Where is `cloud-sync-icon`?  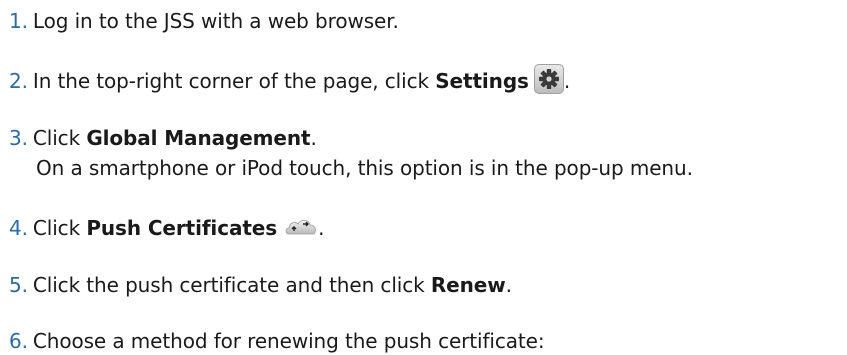
cloud-sync-icon is located at coordinates (301, 224).